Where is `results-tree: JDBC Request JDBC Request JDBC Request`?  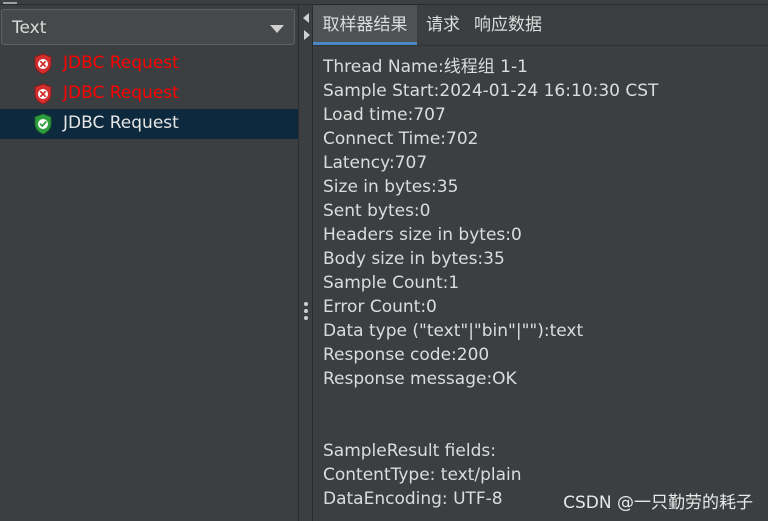 results-tree: JDBC Request JDBC Request JDBC Request is located at coordinates (149, 94).